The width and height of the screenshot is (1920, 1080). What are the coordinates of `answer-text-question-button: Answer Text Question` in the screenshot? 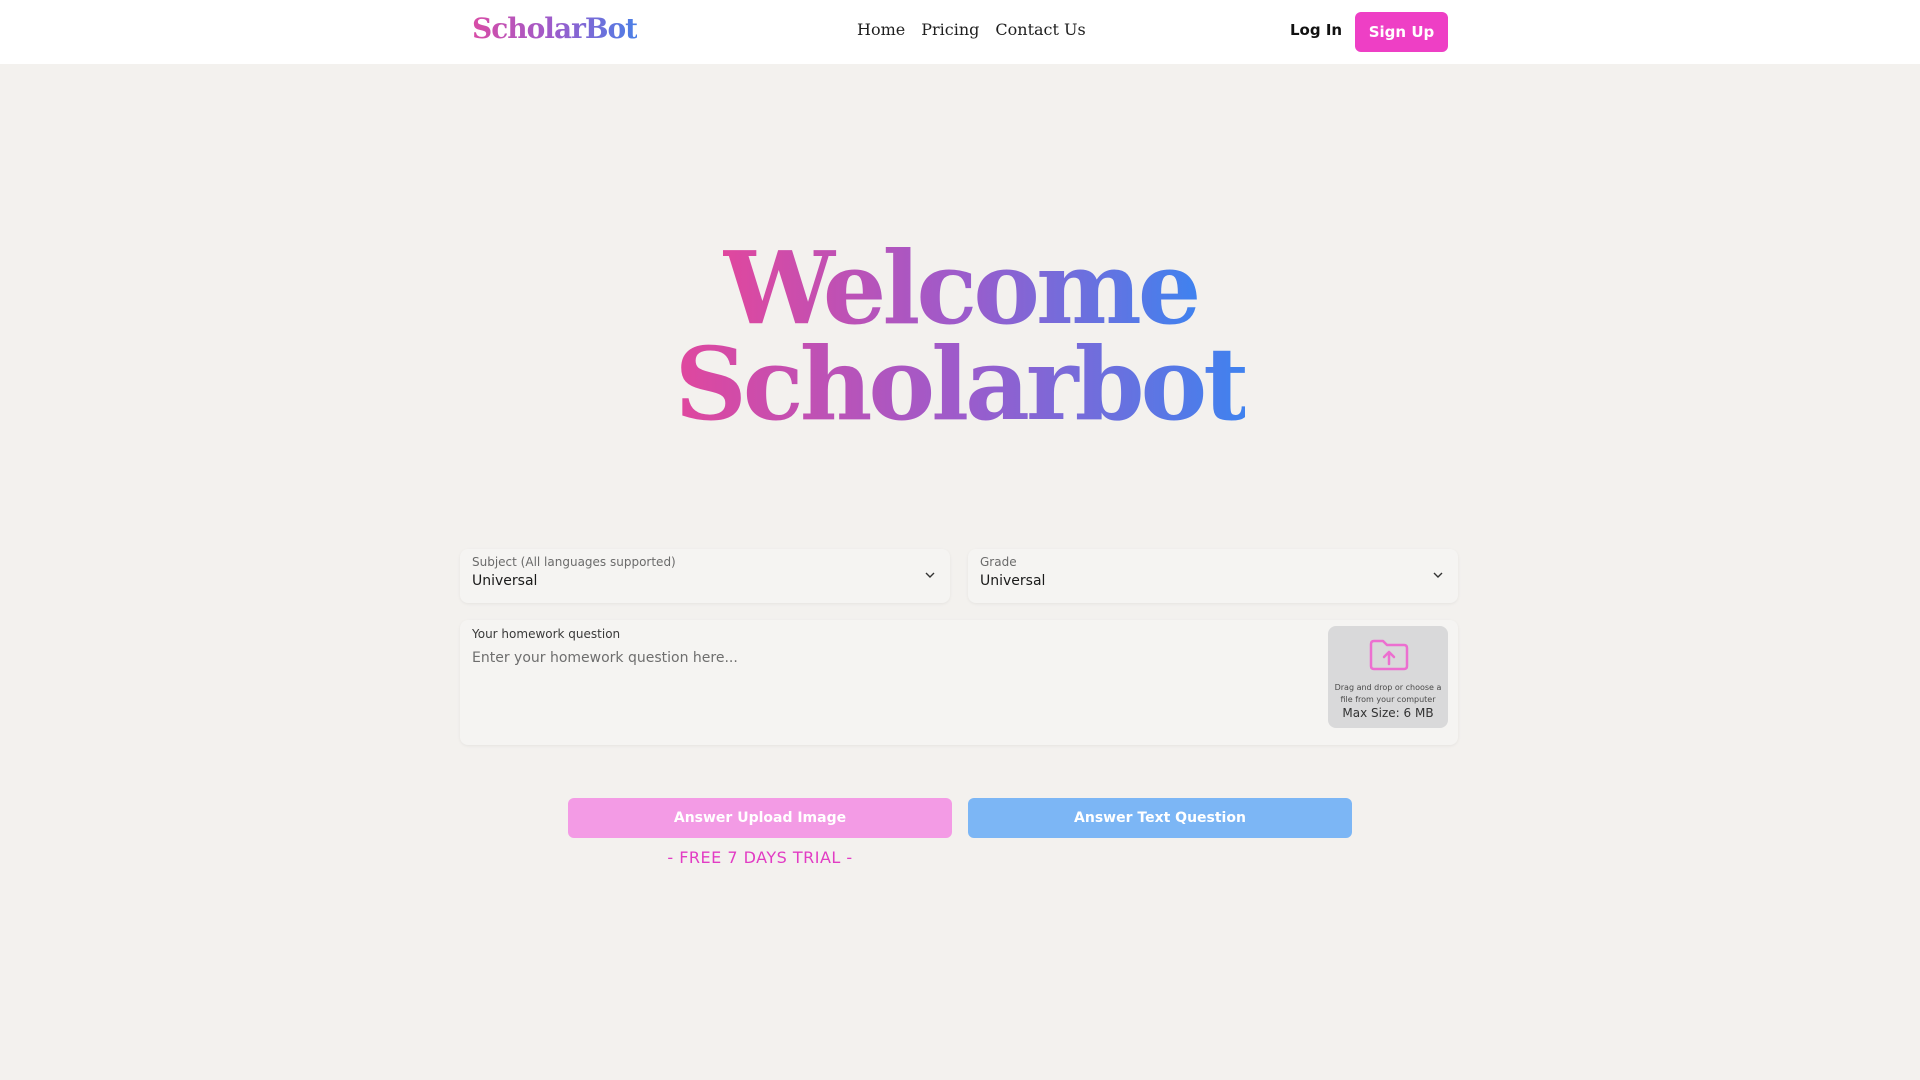 It's located at (1160, 818).